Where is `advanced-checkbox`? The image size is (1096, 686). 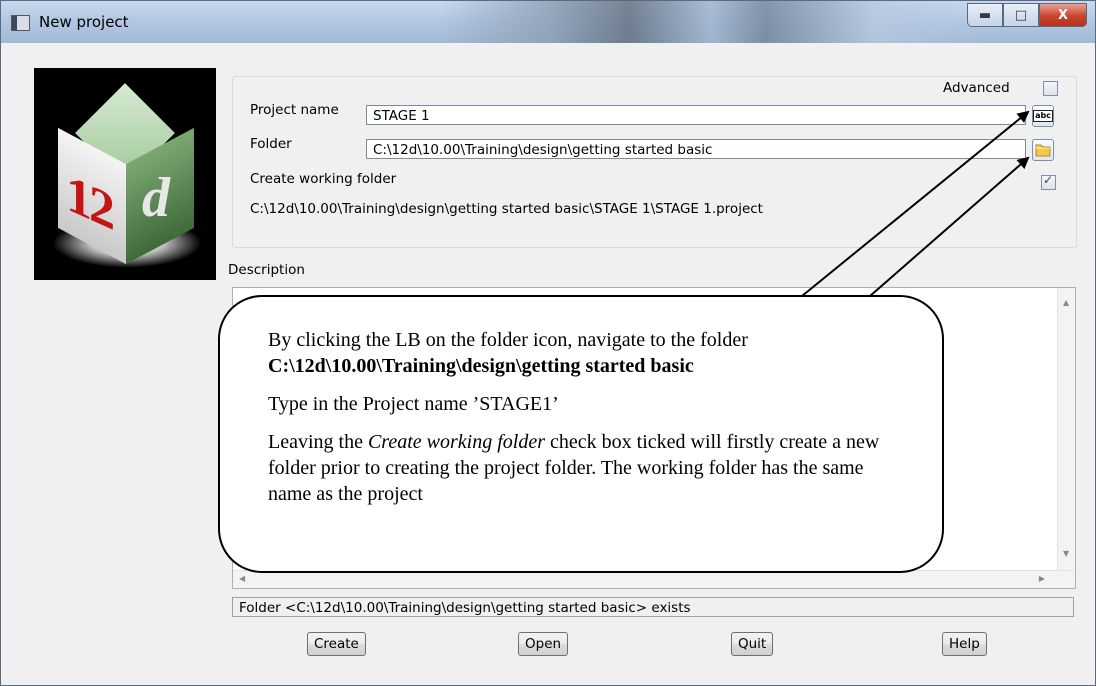
advanced-checkbox is located at coordinates (1050, 88).